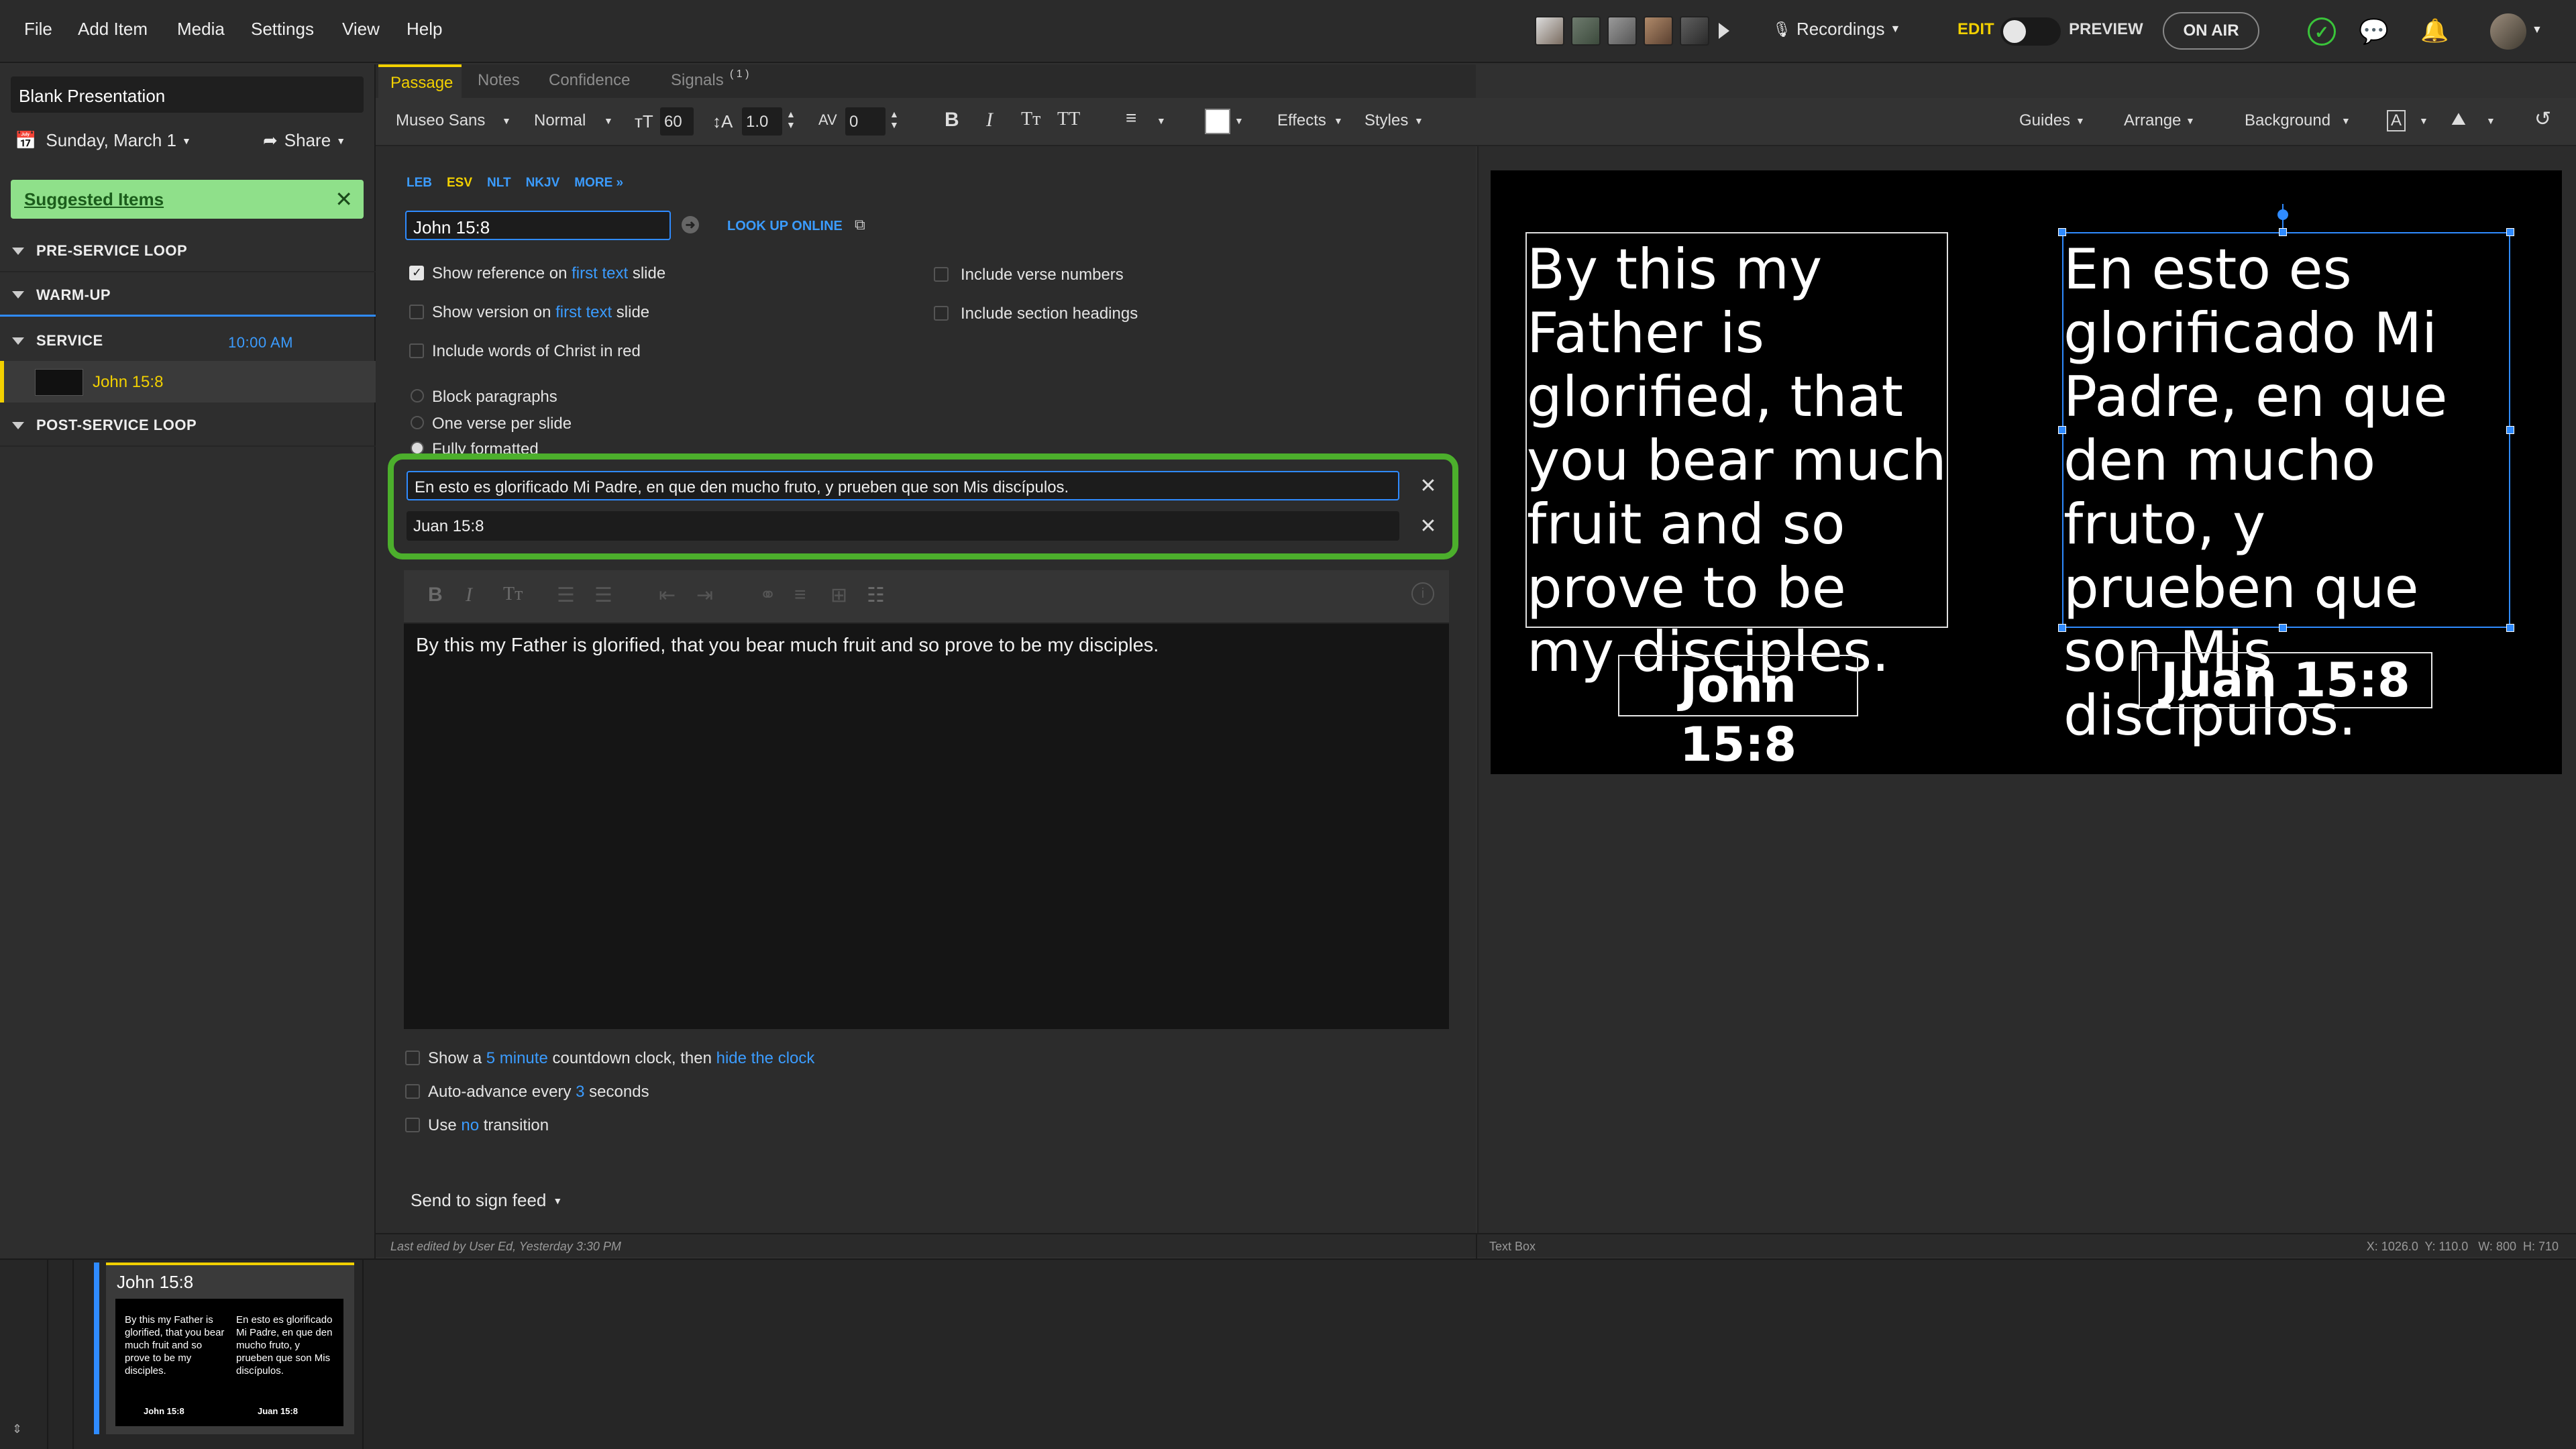 Image resolution: width=2576 pixels, height=1449 pixels. I want to click on advance-seconds-link: 3, so click(580, 1092).